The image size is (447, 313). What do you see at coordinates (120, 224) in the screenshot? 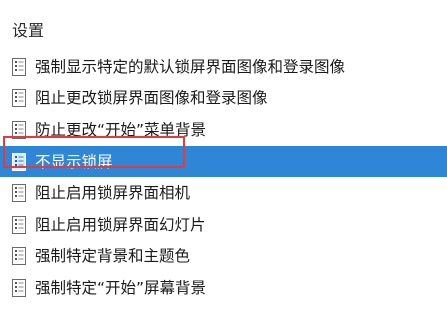
I see `setting-label: 阻止启用锁屏界面幻灯片` at bounding box center [120, 224].